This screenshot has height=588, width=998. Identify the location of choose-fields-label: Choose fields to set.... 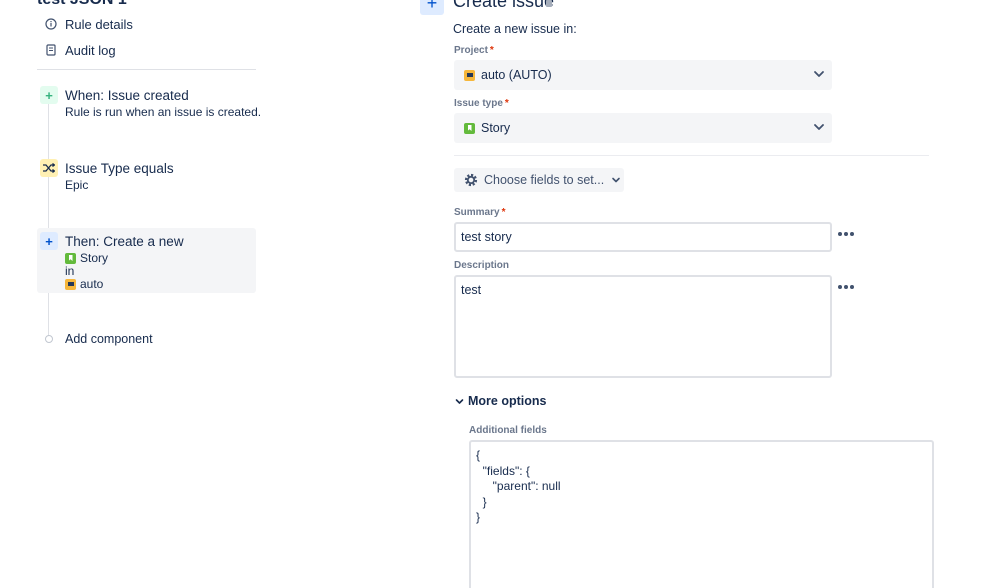
(544, 180).